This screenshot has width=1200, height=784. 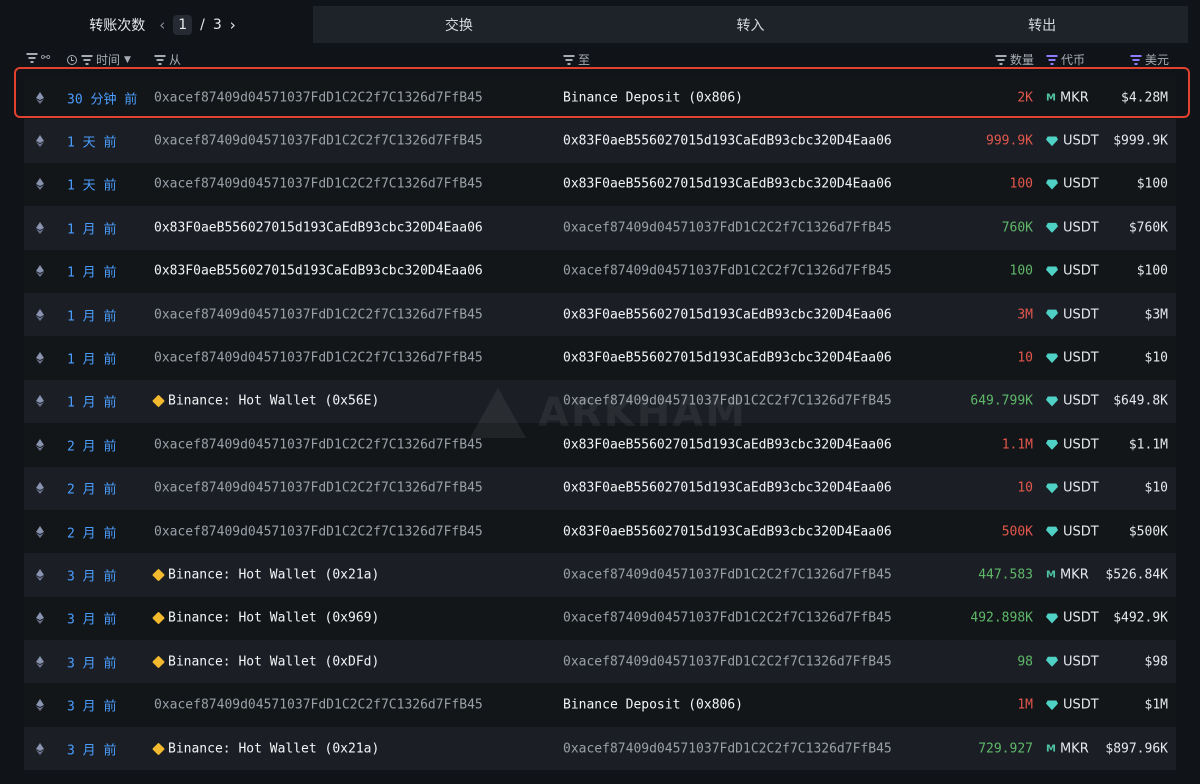 What do you see at coordinates (1144, 98) in the screenshot?
I see `row-usd: $4.28M` at bounding box center [1144, 98].